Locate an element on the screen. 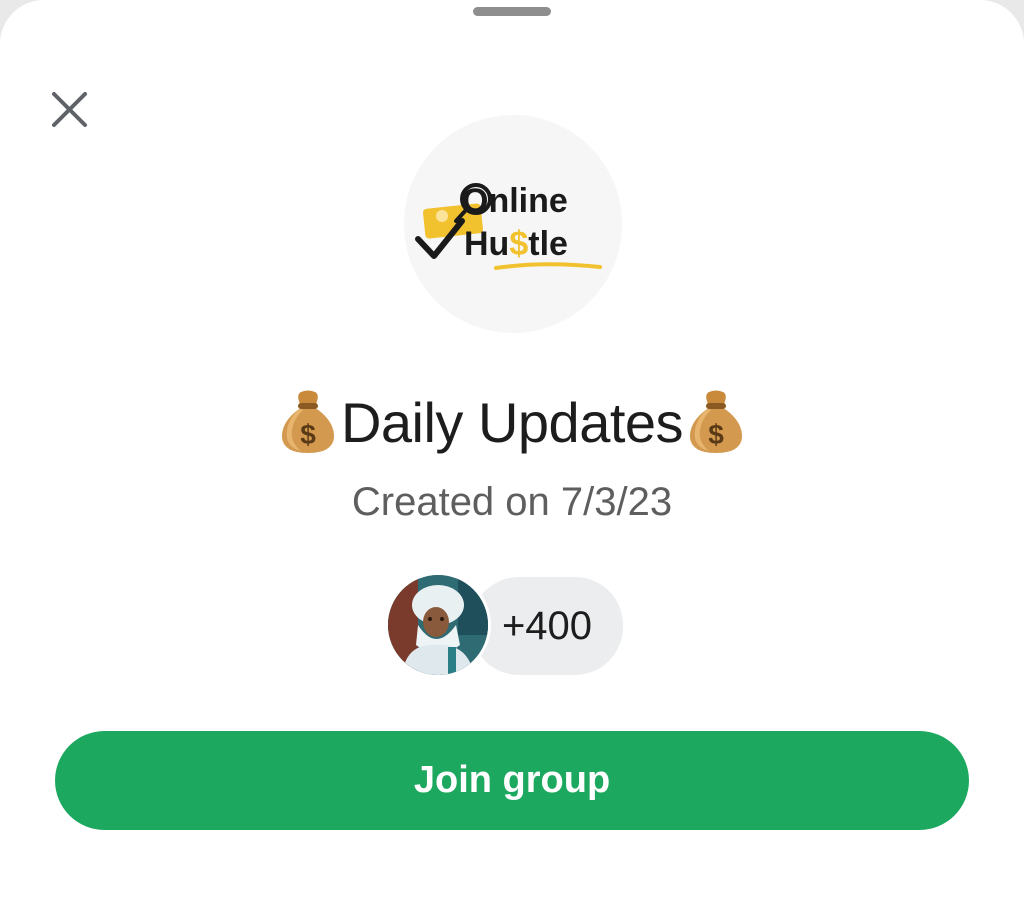 This screenshot has width=1024, height=923. online-hustle-logo: Online Hu$tle is located at coordinates (513, 224).